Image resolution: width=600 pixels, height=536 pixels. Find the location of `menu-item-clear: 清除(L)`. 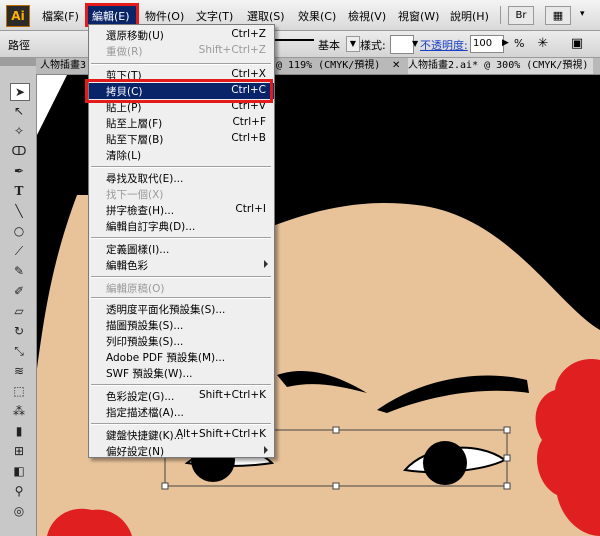

menu-item-clear: 清除(L) is located at coordinates (181, 155).